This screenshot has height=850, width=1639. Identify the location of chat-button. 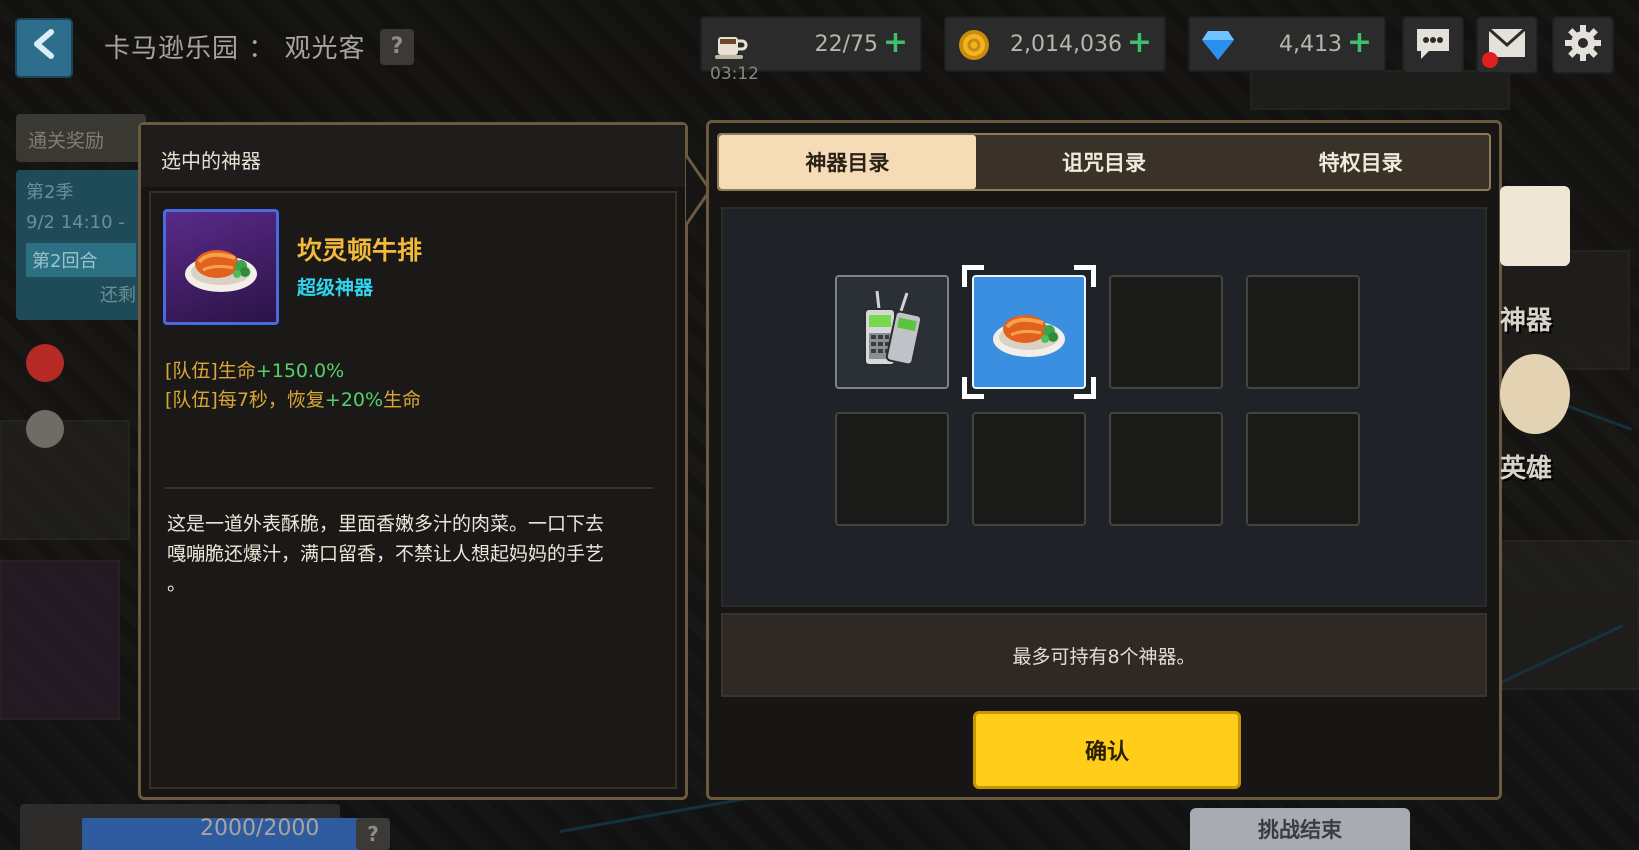
(1433, 45).